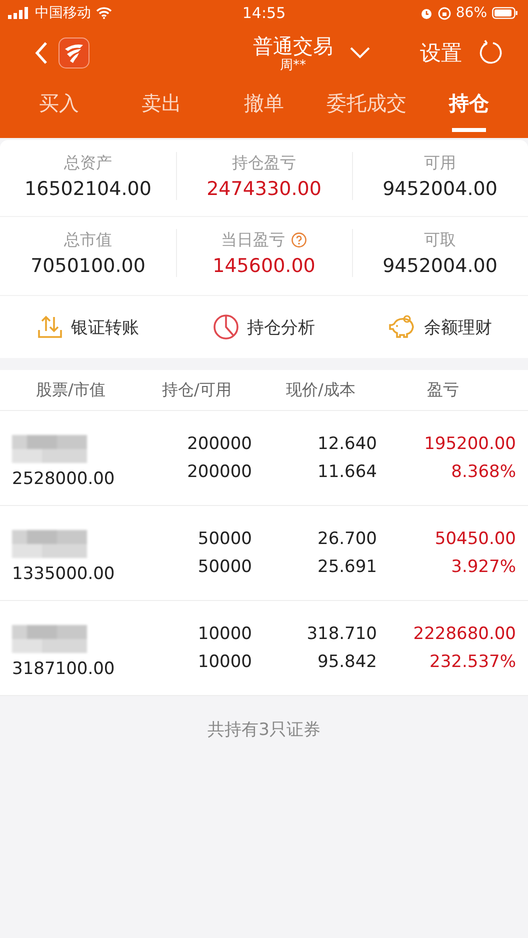 Image resolution: width=528 pixels, height=938 pixels. What do you see at coordinates (464, 634) in the screenshot?
I see `profit-amount: 2228680.00` at bounding box center [464, 634].